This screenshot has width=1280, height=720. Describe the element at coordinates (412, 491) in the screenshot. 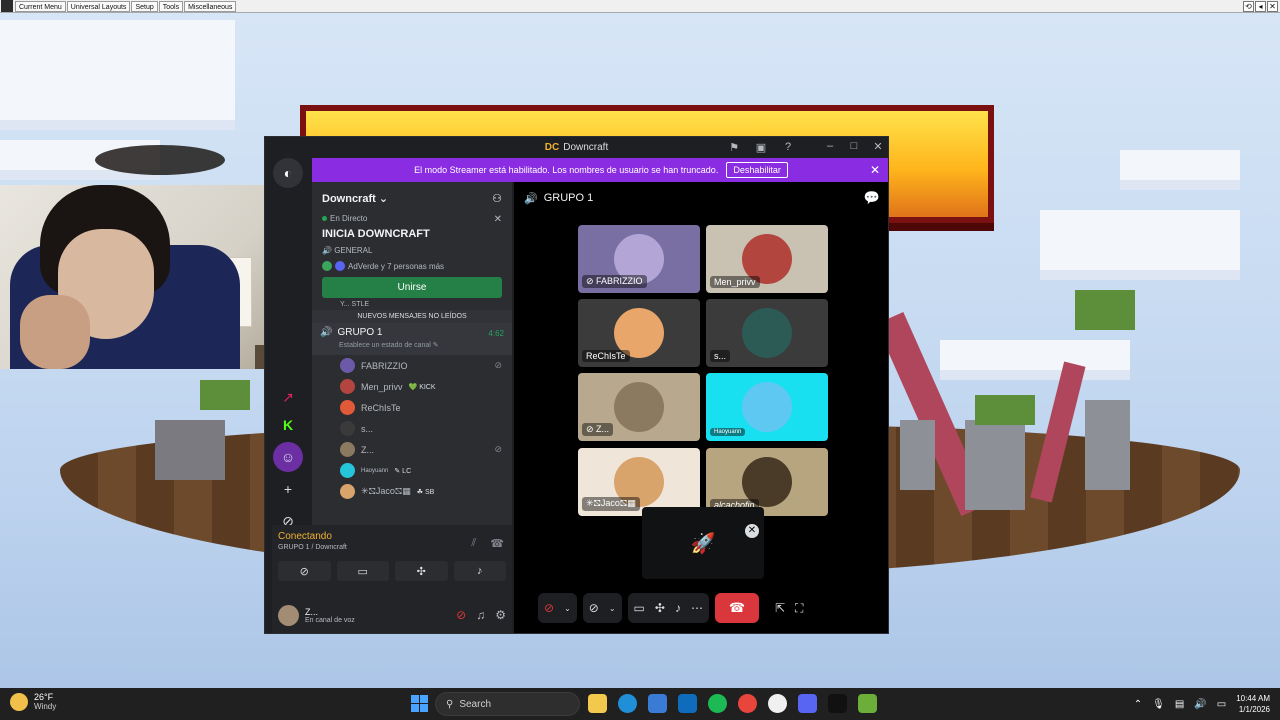

I see `list-item: ✳⛞Jaco⛞▦ ☘ SB` at that location.